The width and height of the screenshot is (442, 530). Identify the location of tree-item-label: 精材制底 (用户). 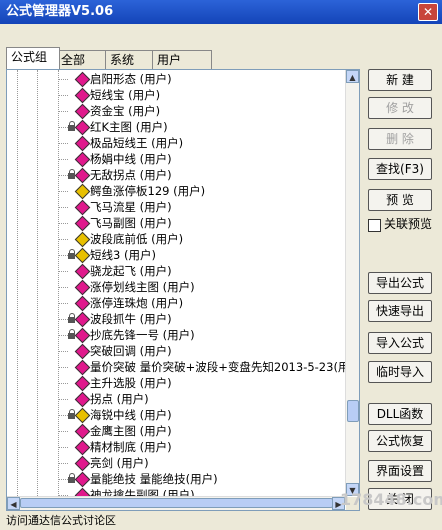
(131, 447).